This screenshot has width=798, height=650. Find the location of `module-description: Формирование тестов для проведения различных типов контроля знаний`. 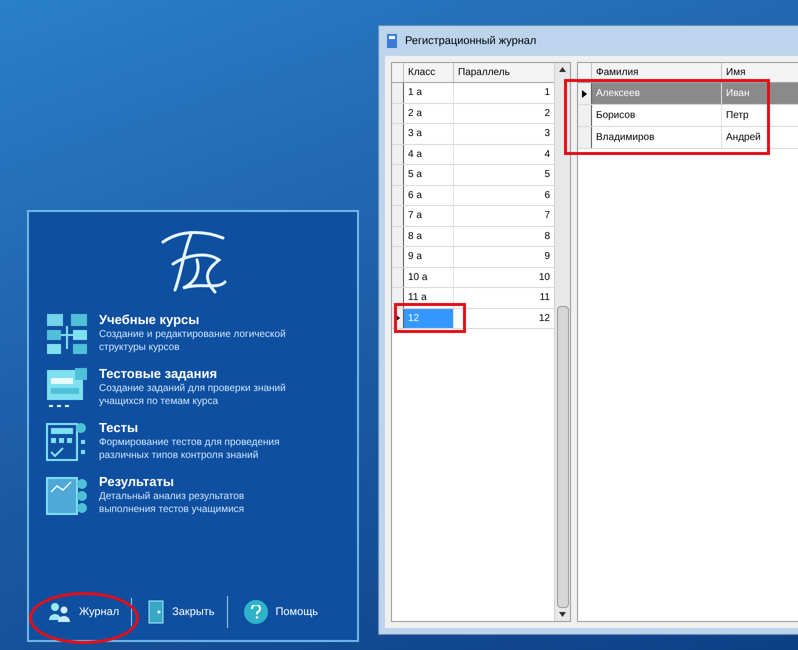

module-description: Формирование тестов для проведения различных типов контроля знаний is located at coordinates (190, 449).